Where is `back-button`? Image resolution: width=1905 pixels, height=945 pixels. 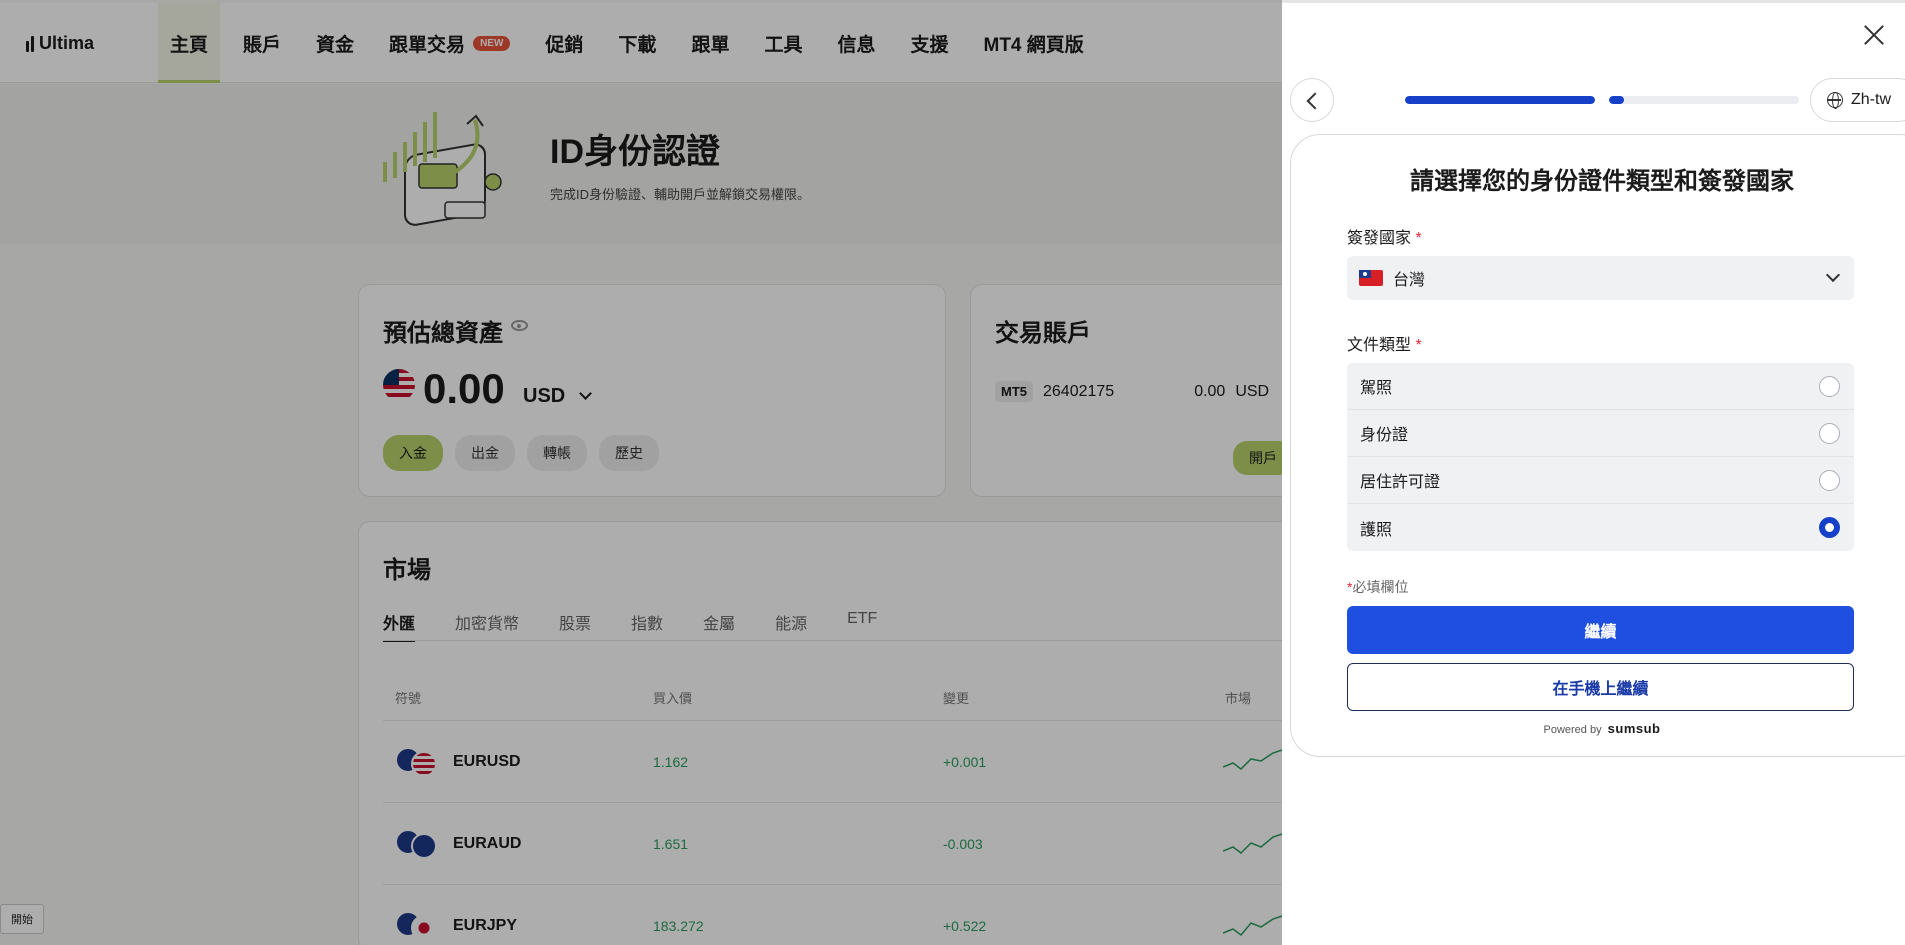 back-button is located at coordinates (1312, 100).